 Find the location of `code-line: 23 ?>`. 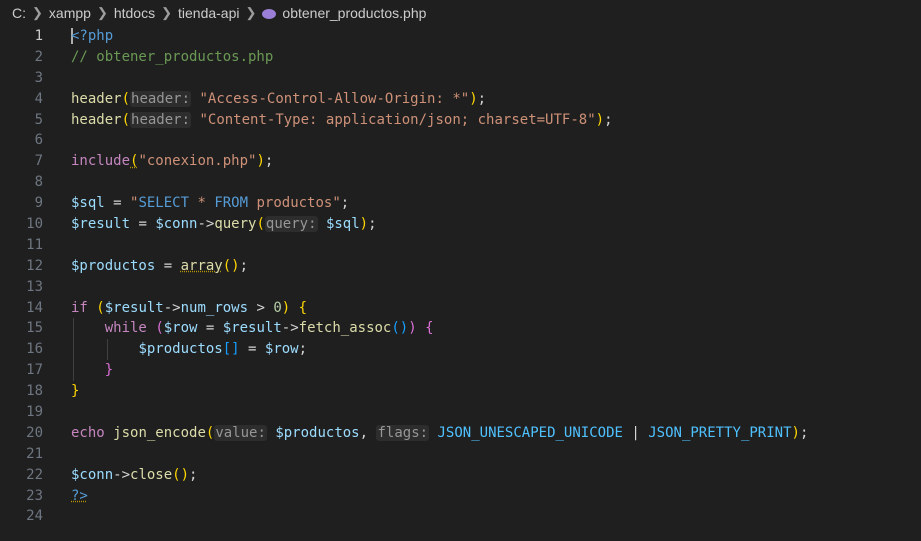

code-line: 23 ?> is located at coordinates (460, 496).